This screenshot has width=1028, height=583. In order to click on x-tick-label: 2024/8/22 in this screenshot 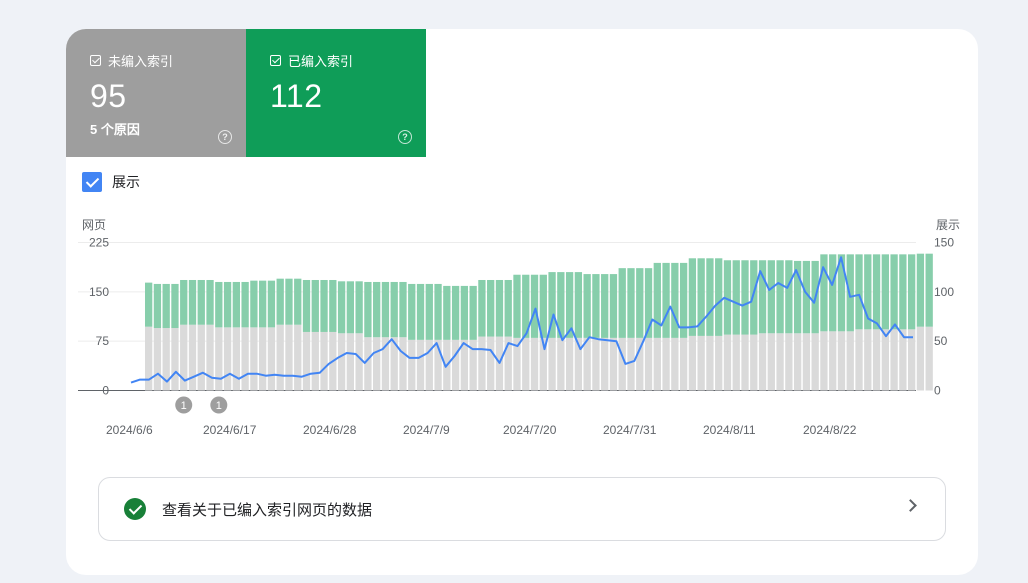, I will do `click(830, 430)`.